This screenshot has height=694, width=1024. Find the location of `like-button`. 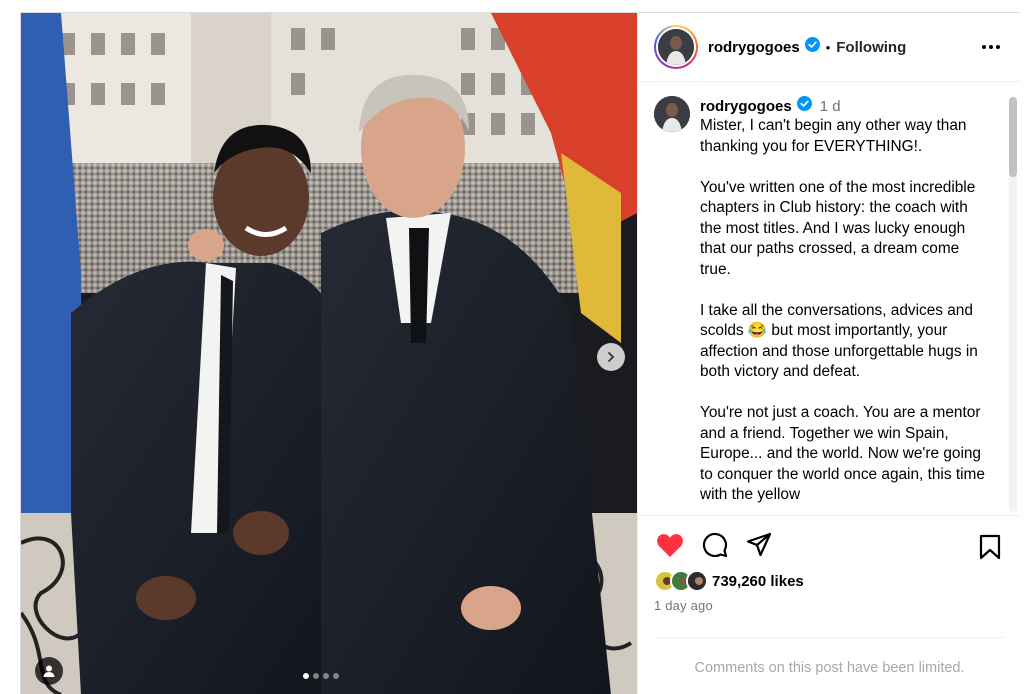

like-button is located at coordinates (670, 547).